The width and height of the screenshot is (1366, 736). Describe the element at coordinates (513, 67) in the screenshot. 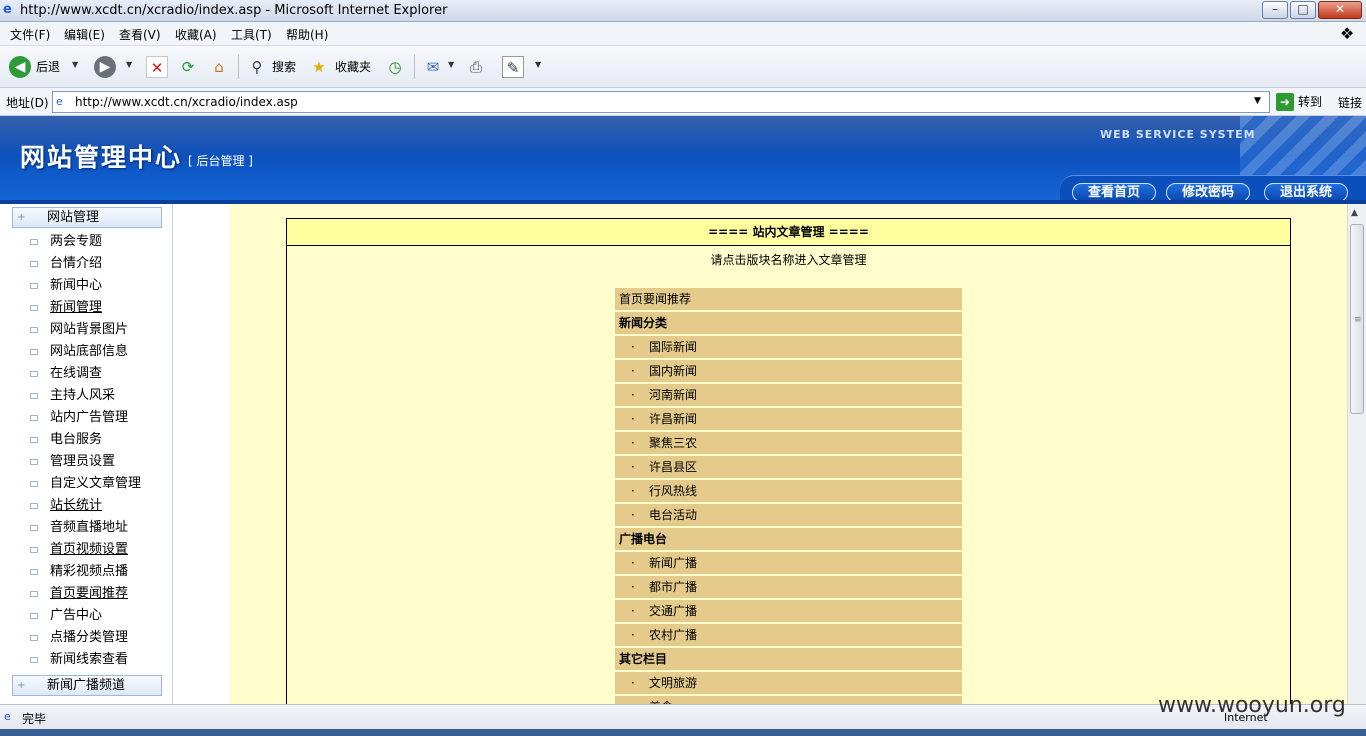

I see `edit-icon: ✎` at that location.